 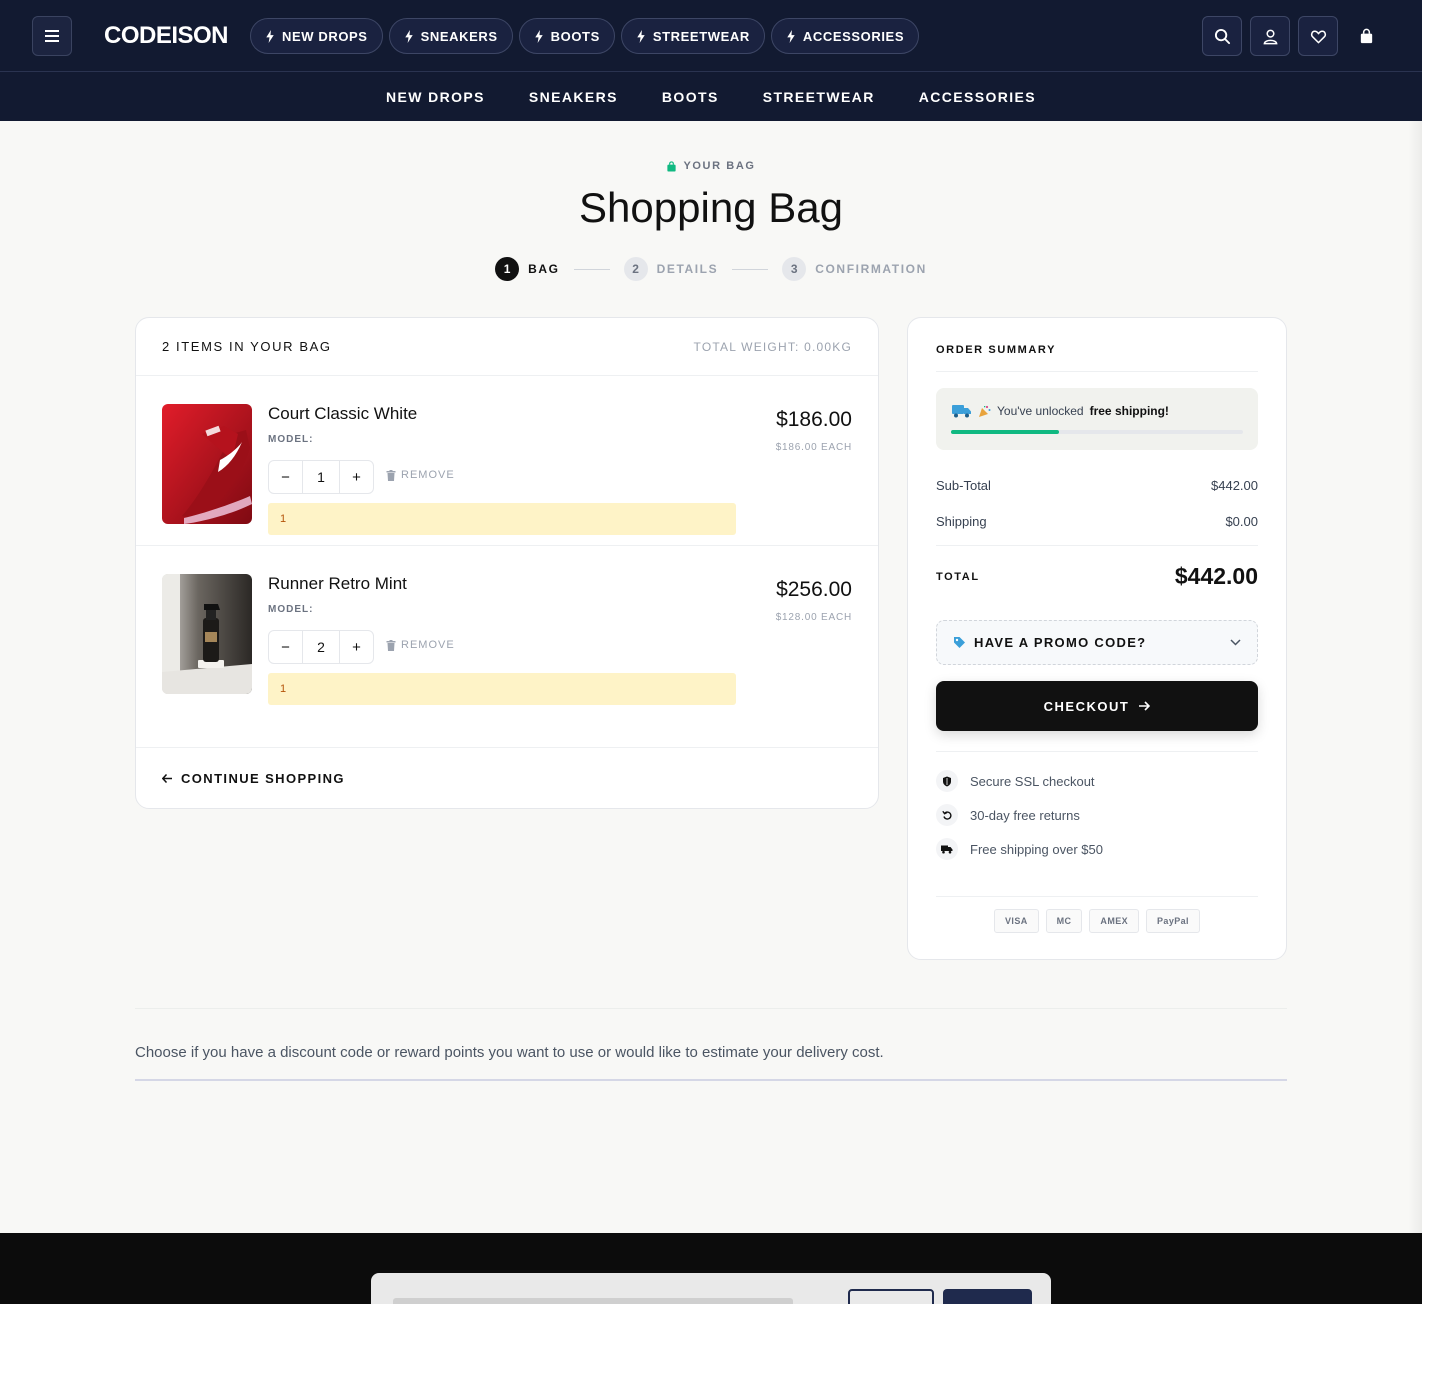 I want to click on quantity-input: 1, so click(x=321, y=477).